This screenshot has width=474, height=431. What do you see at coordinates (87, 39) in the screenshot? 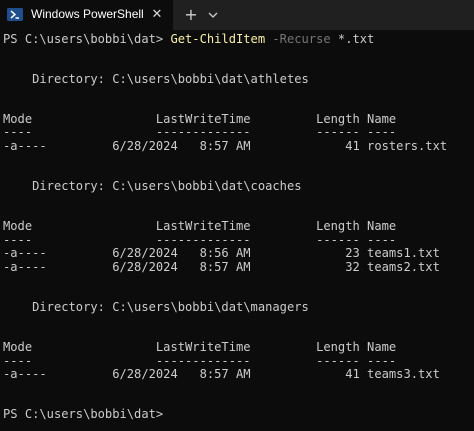
I see `prompt: PS C:\users\bobbi\dat>` at bounding box center [87, 39].